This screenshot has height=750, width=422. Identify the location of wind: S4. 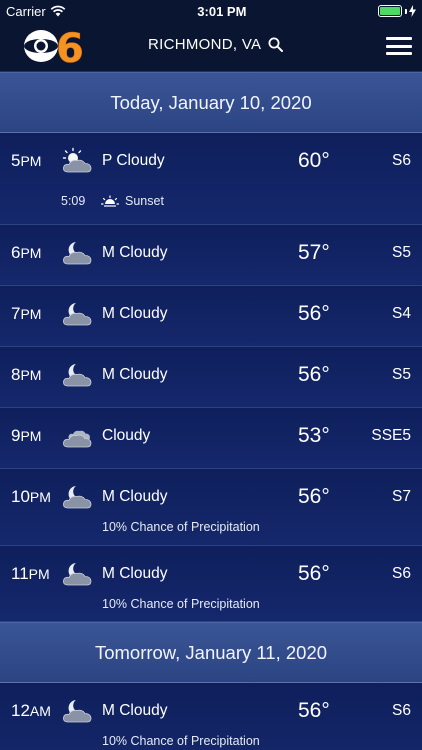
(401, 313).